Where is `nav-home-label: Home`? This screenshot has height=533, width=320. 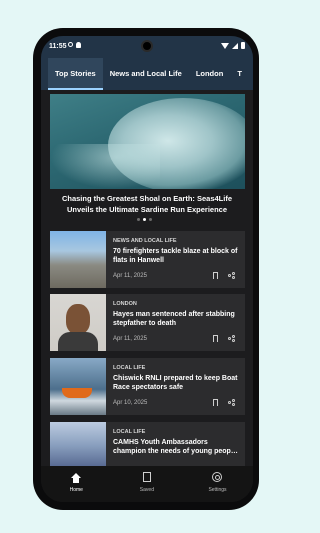 nav-home-label: Home is located at coordinates (76, 490).